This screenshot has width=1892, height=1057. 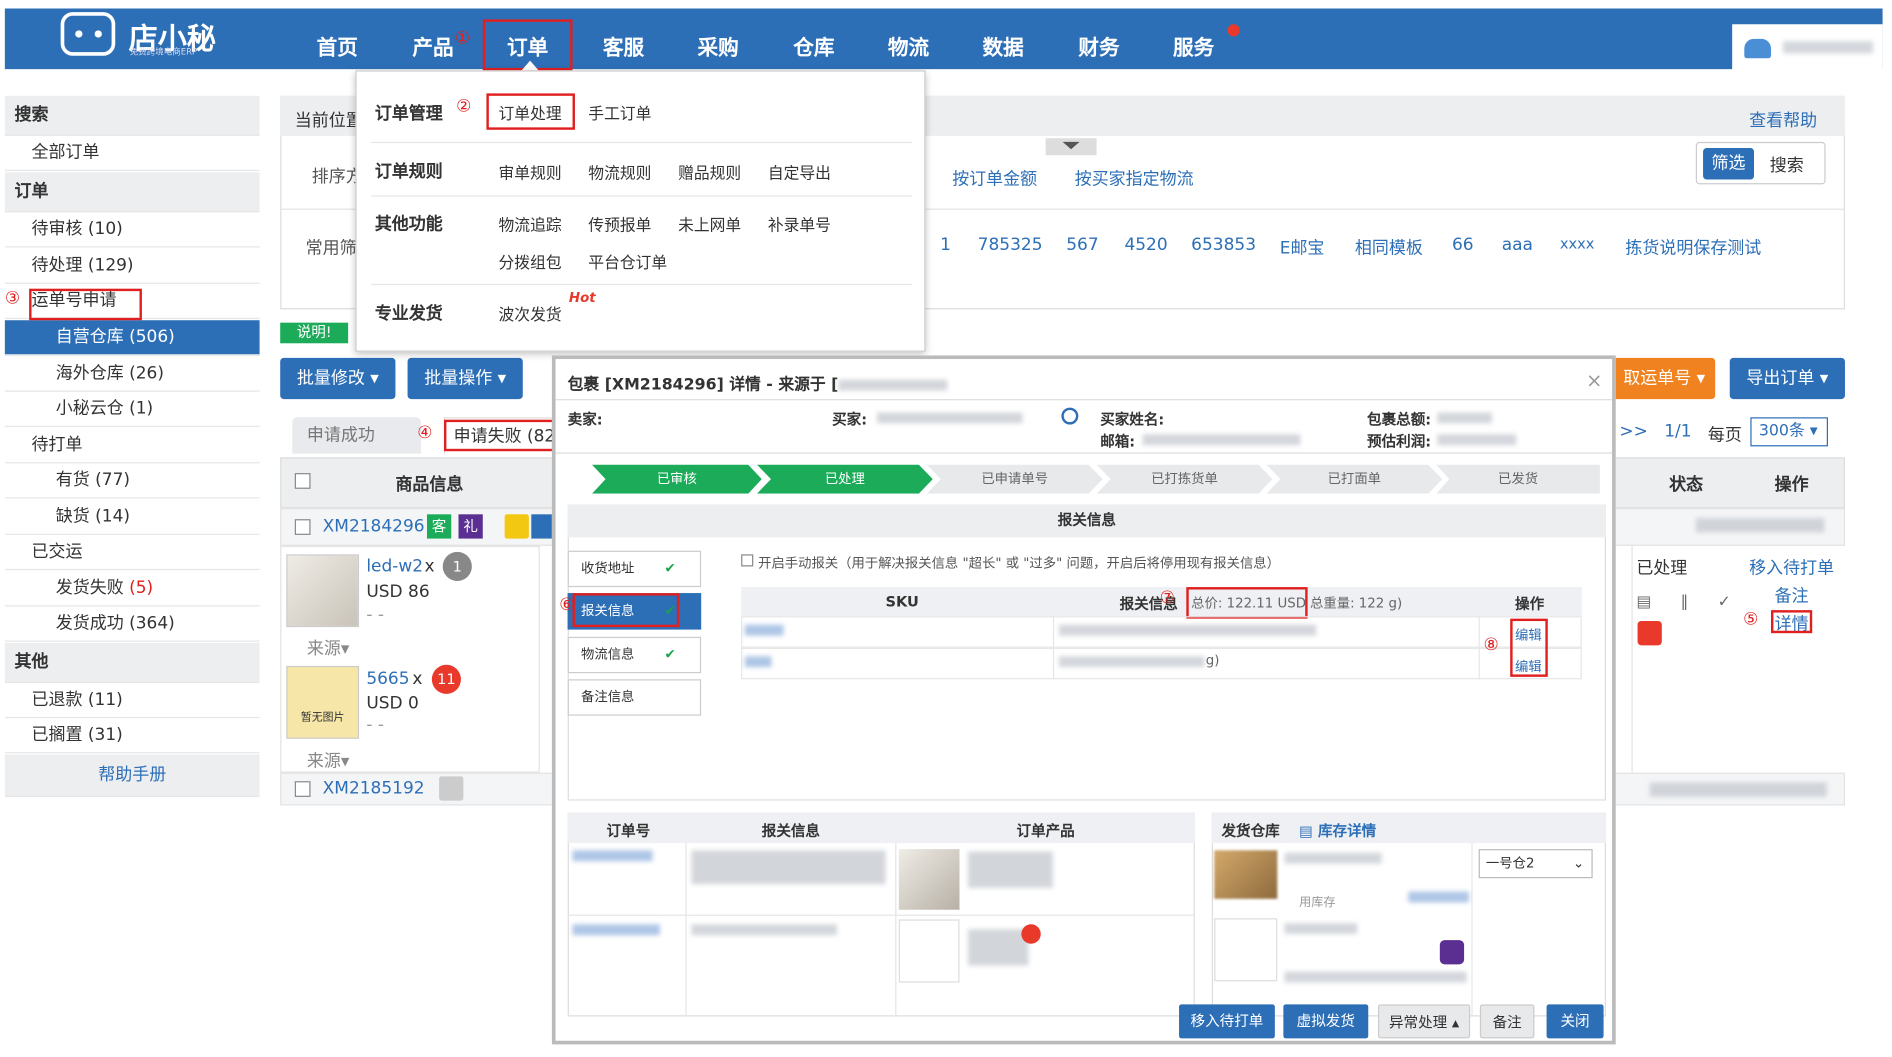 What do you see at coordinates (717, 45) in the screenshot?
I see `nav-purchase: 采购` at bounding box center [717, 45].